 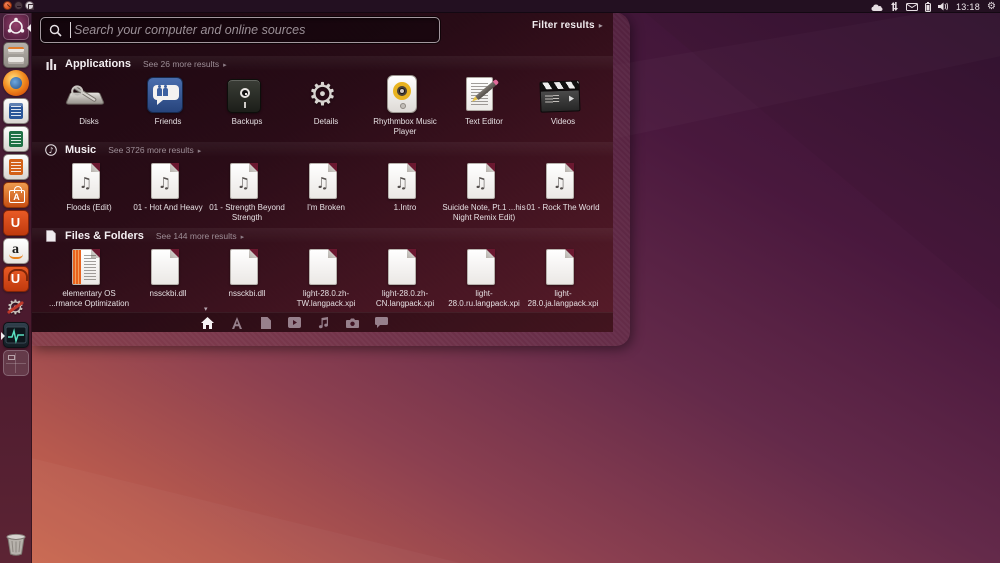 I want to click on result-item-music: ♫ Floods (Edit), so click(x=85, y=189).